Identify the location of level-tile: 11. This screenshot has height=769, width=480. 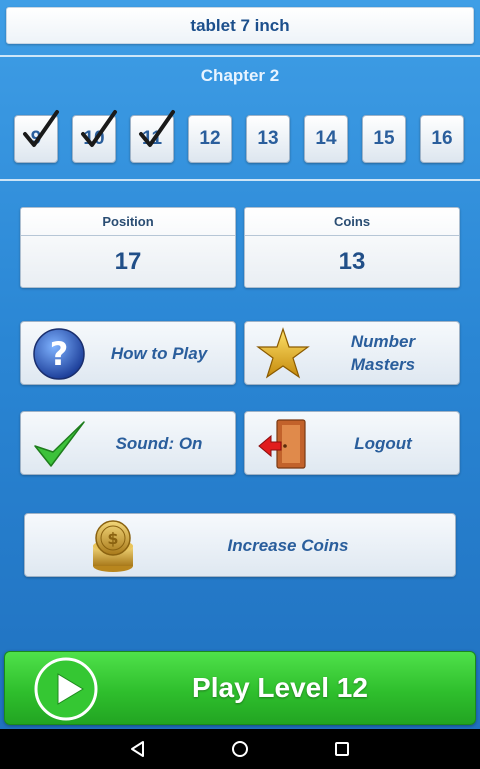
(152, 136).